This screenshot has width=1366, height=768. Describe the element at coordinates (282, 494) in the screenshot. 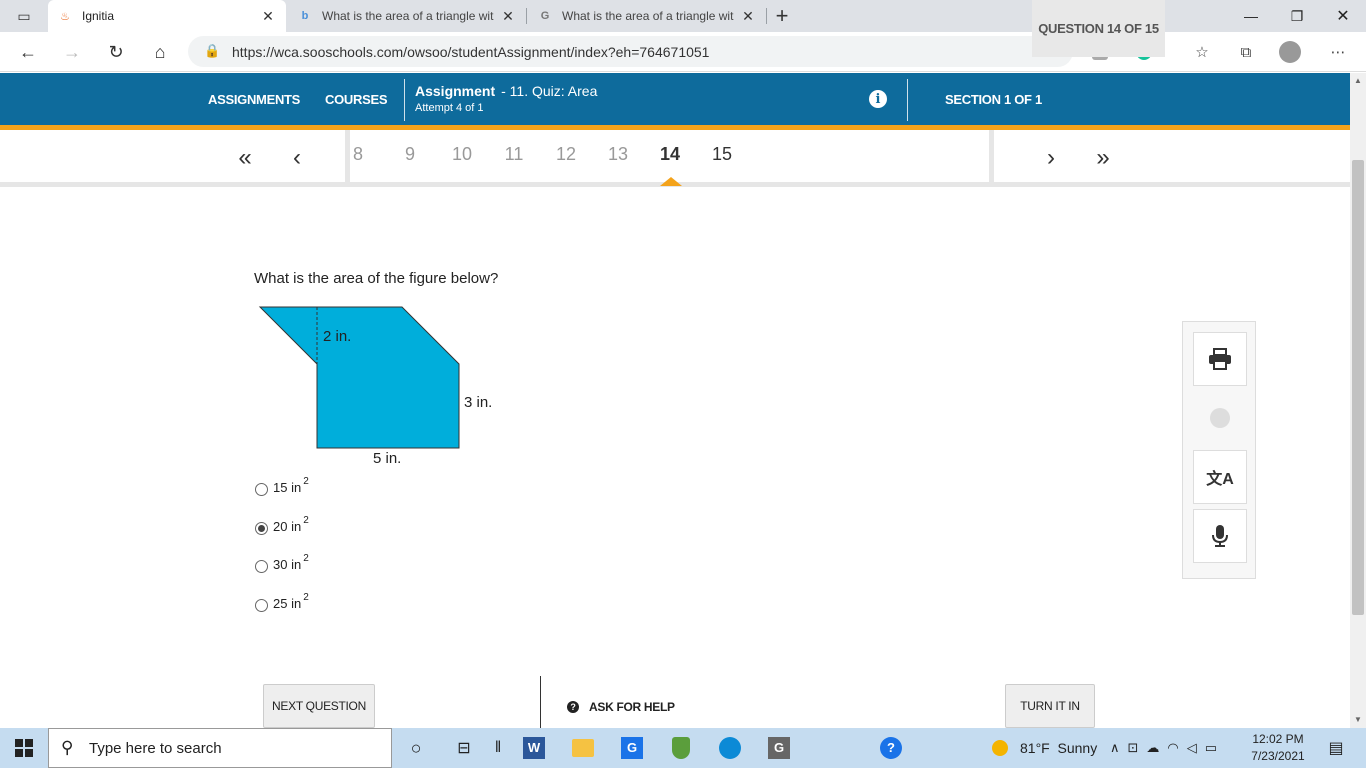

I see `answer-choice: 15 in 2` at that location.